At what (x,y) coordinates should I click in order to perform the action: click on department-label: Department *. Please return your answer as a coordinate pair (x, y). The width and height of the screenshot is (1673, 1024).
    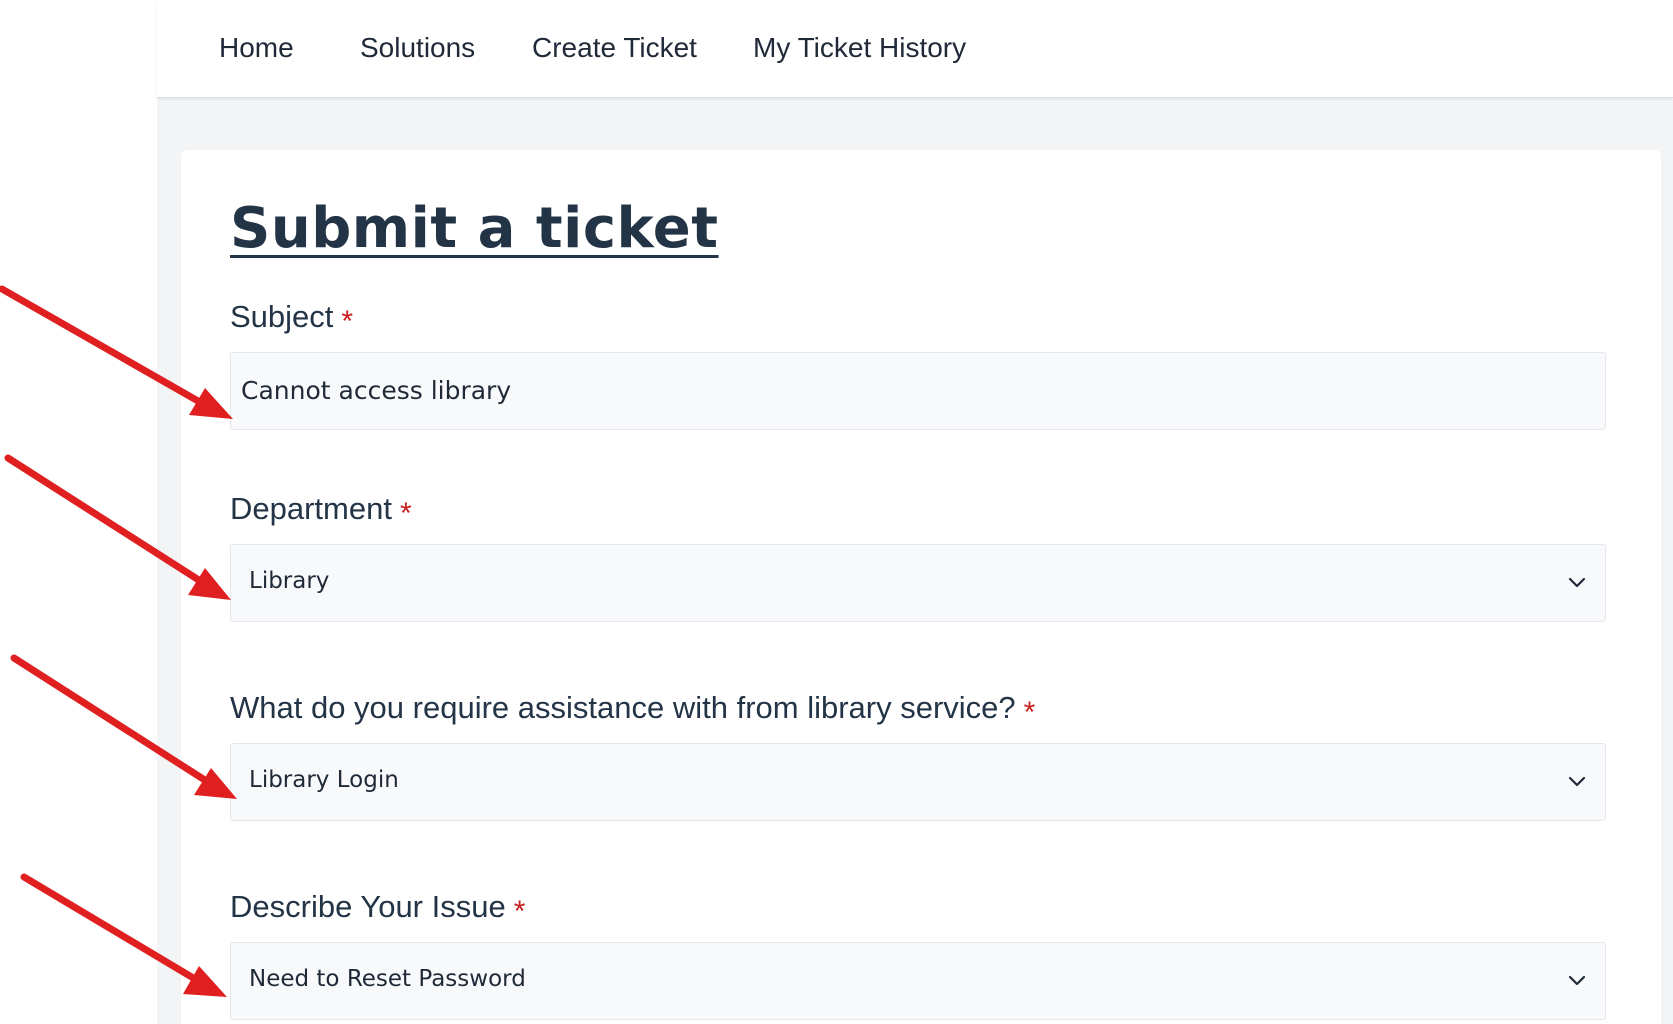
    Looking at the image, I should click on (321, 510).